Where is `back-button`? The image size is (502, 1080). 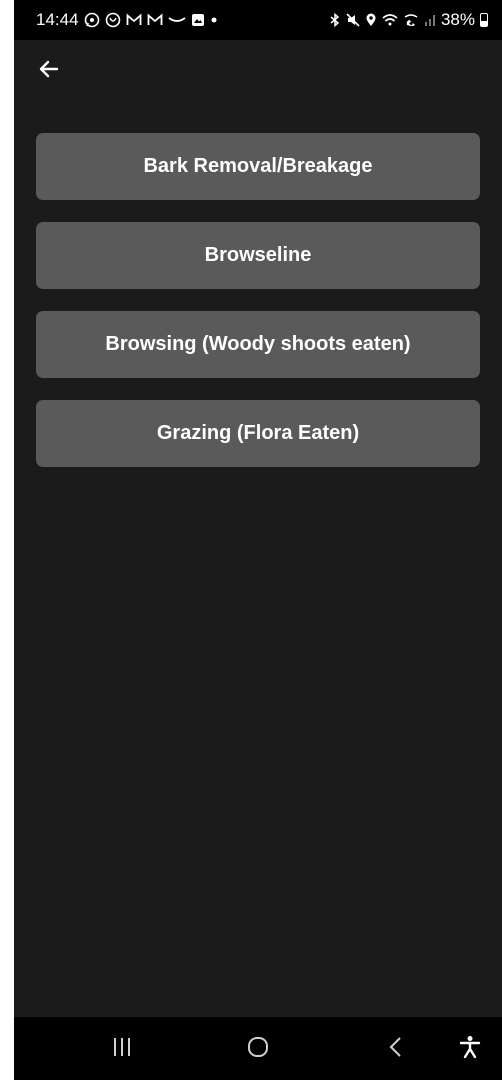
back-button is located at coordinates (49, 71).